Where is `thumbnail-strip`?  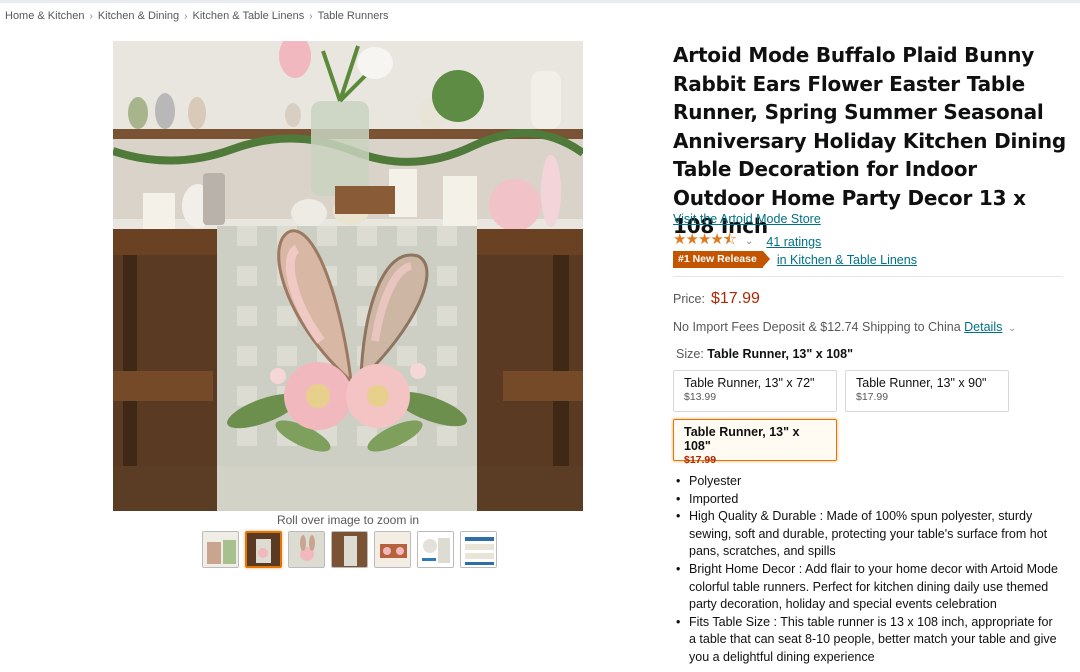
thumbnail-strip is located at coordinates (349, 549).